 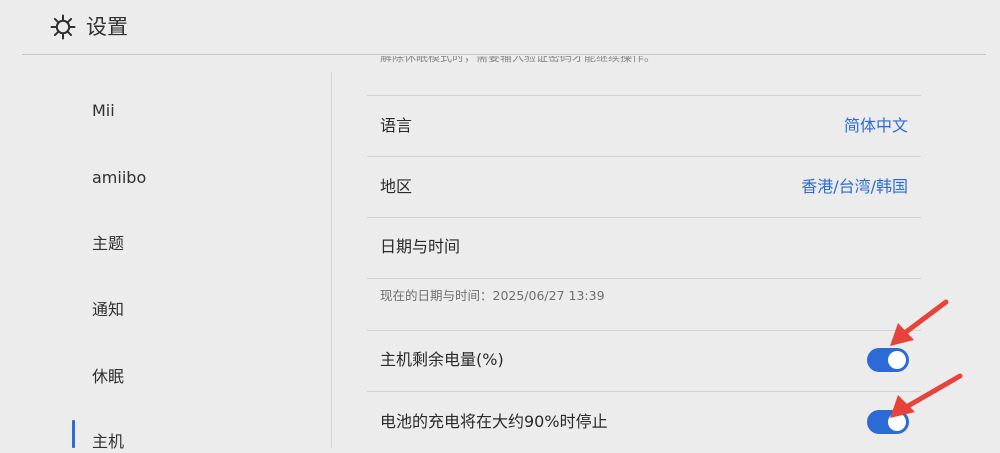 What do you see at coordinates (63, 27) in the screenshot?
I see `gear-icon` at bounding box center [63, 27].